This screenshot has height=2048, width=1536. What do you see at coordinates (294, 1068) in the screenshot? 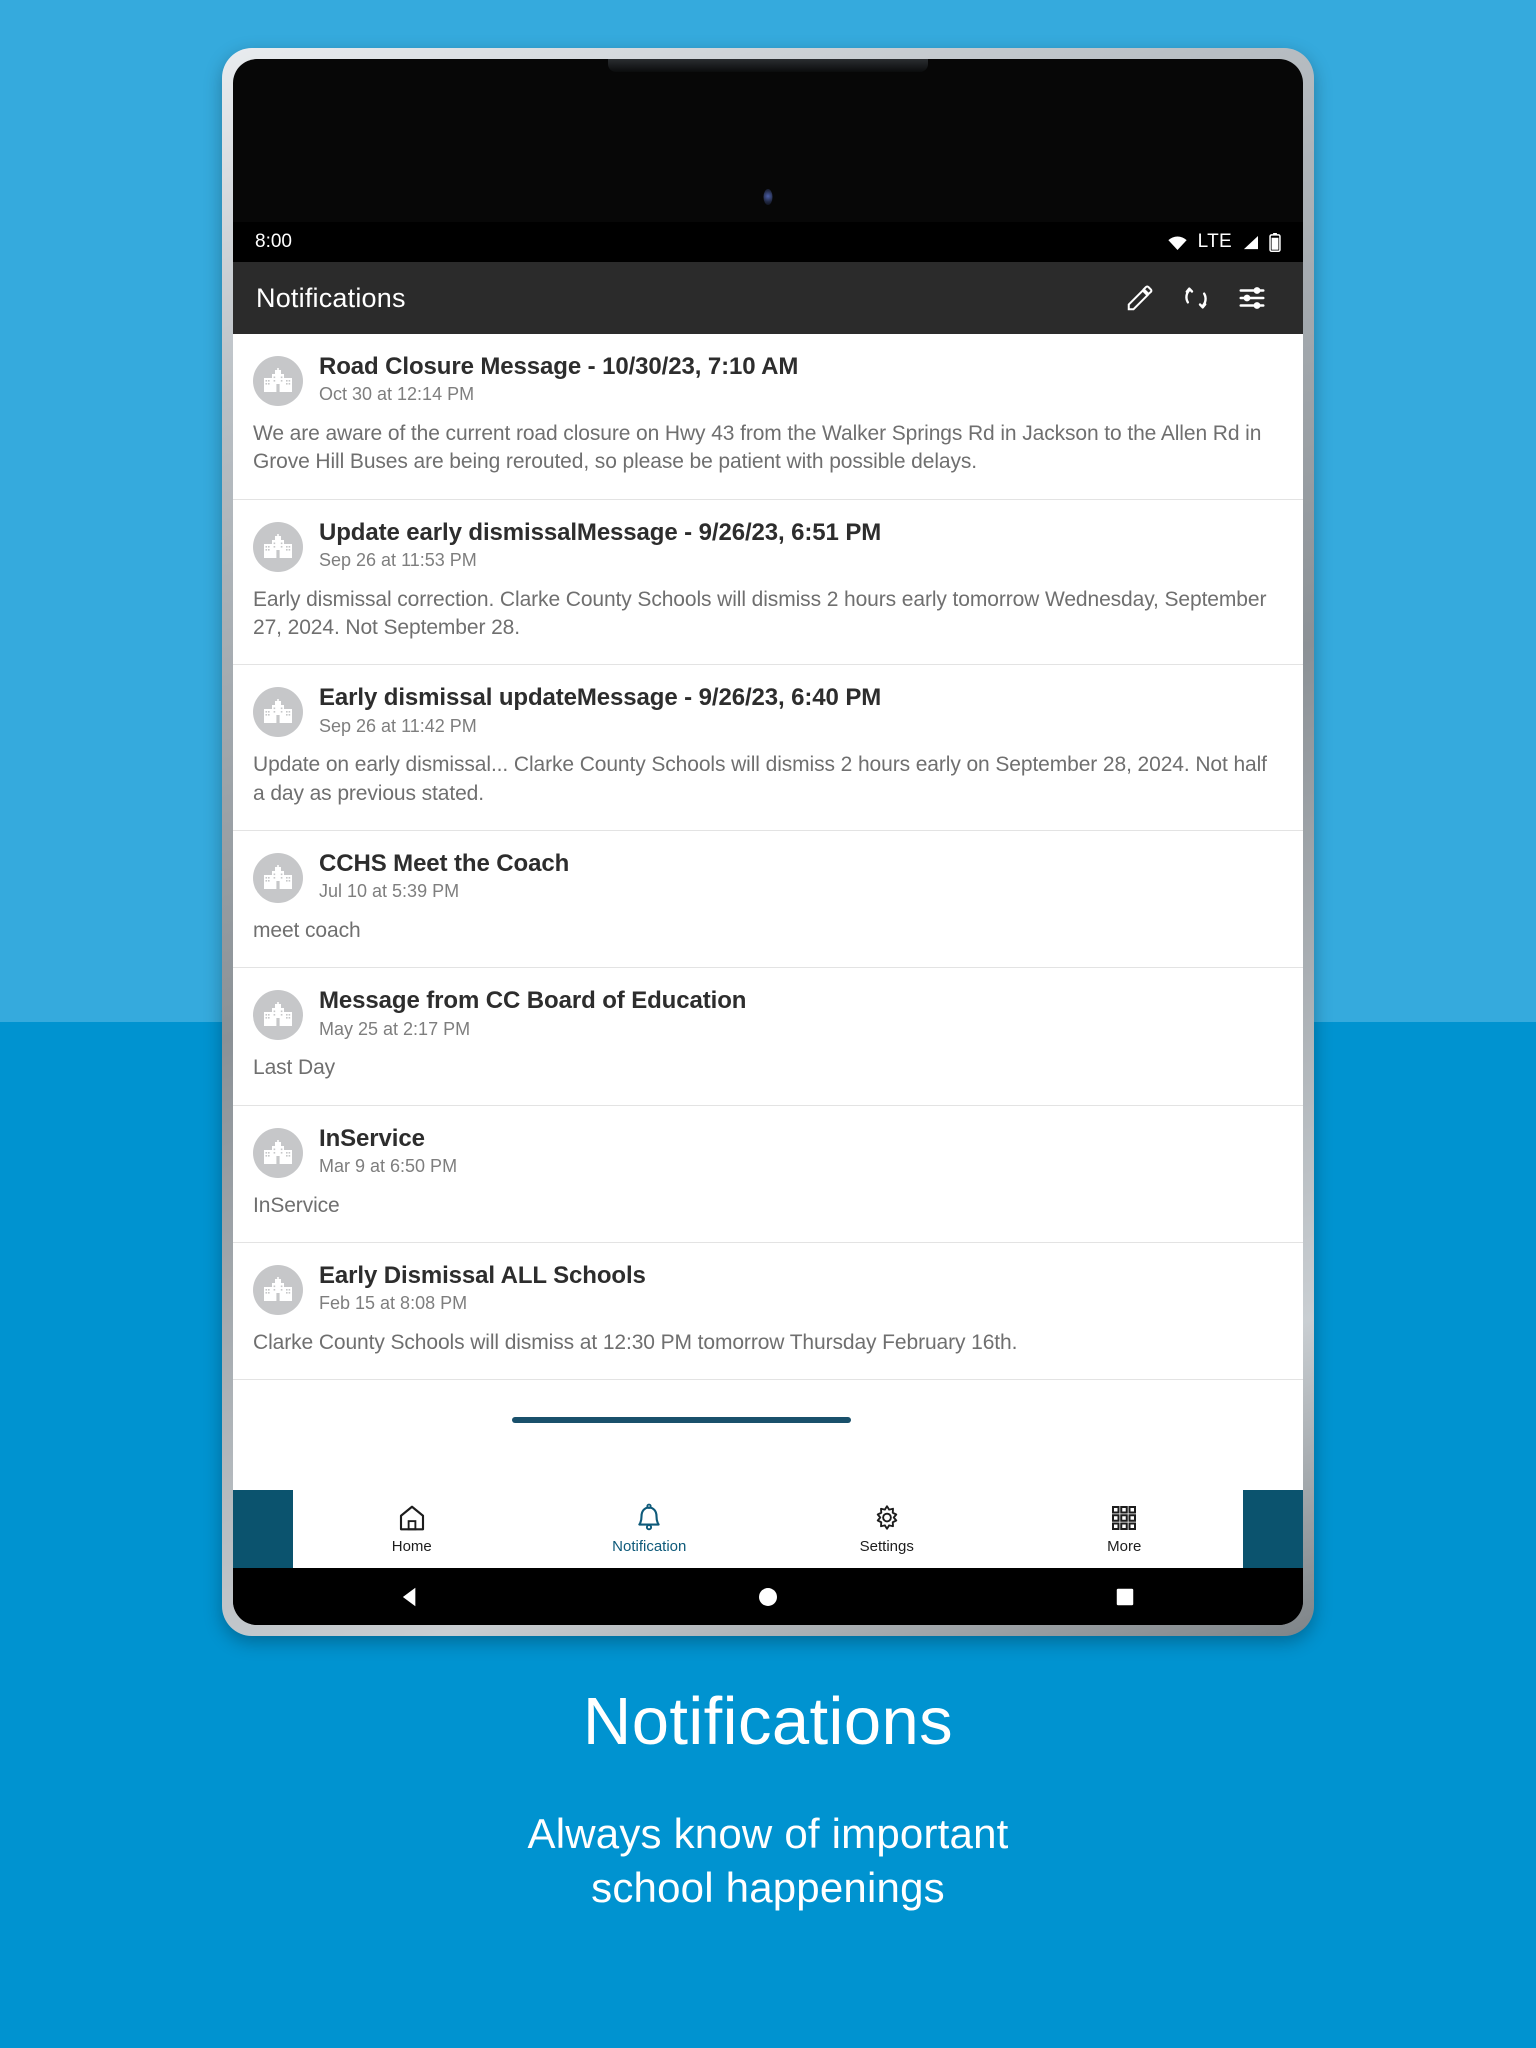
I see `notification-body: Last Day` at bounding box center [294, 1068].